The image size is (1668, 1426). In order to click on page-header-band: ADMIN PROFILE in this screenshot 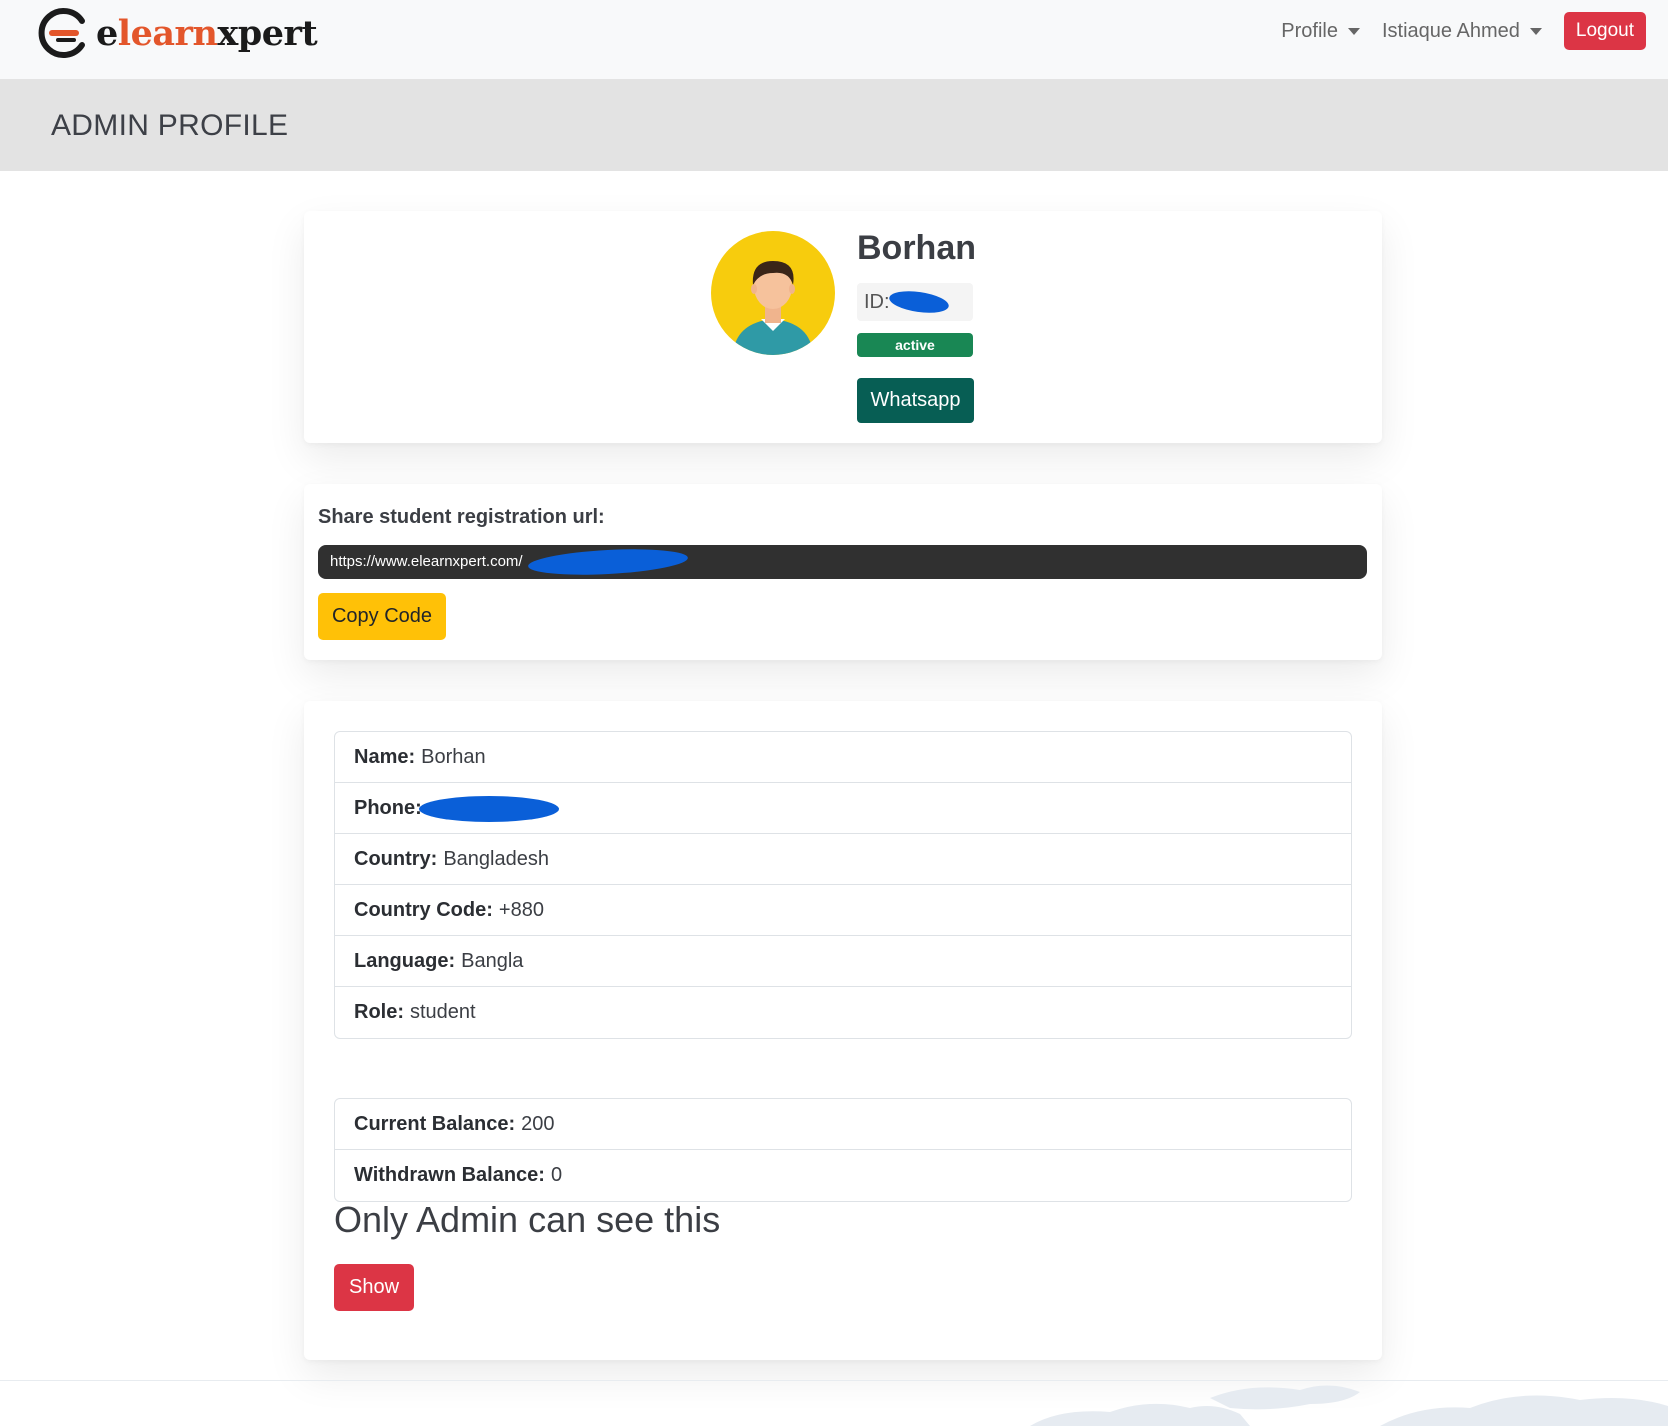, I will do `click(834, 125)`.